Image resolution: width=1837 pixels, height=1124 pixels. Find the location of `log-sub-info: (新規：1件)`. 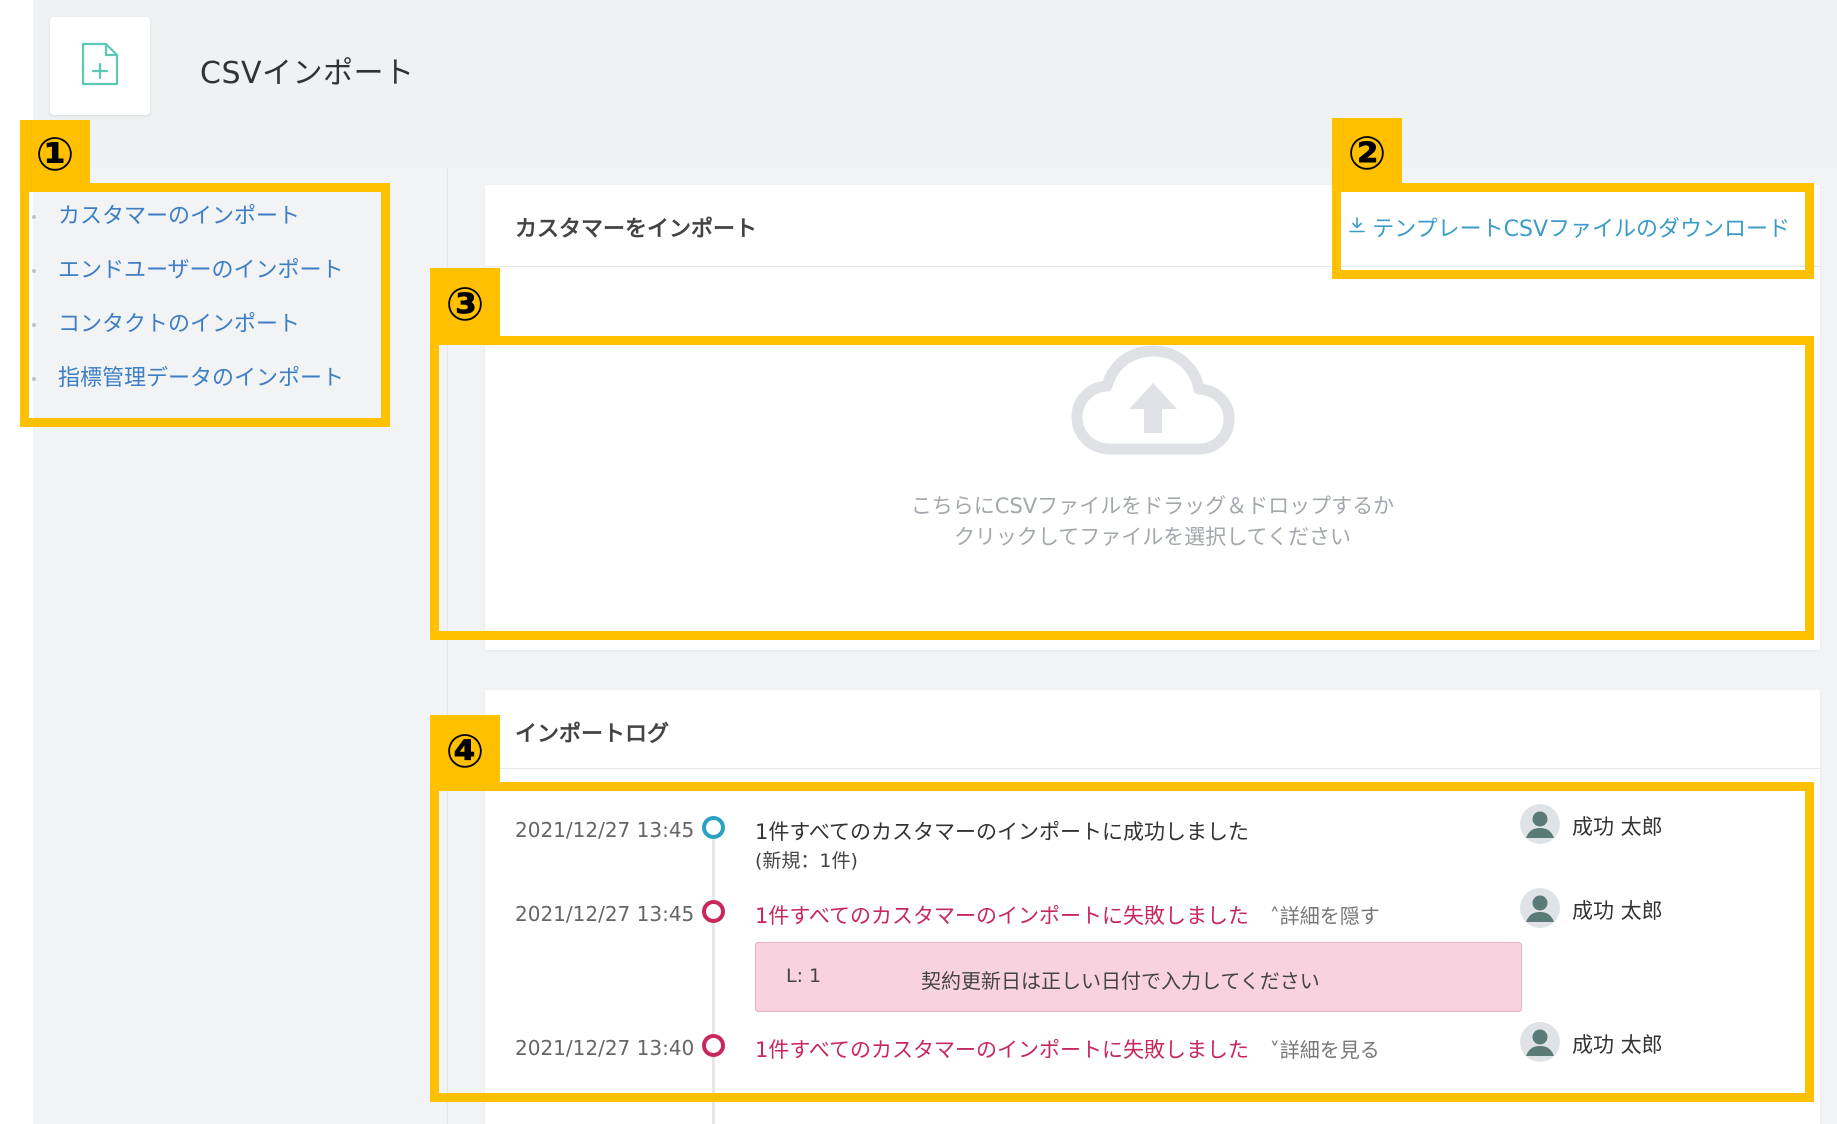

log-sub-info: (新規：1件) is located at coordinates (806, 861).